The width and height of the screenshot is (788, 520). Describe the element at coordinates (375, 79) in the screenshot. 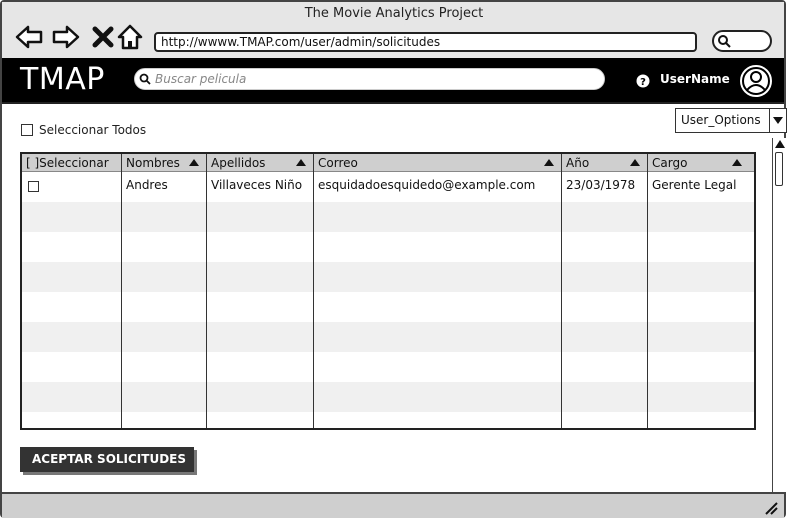

I see `search-input` at that location.